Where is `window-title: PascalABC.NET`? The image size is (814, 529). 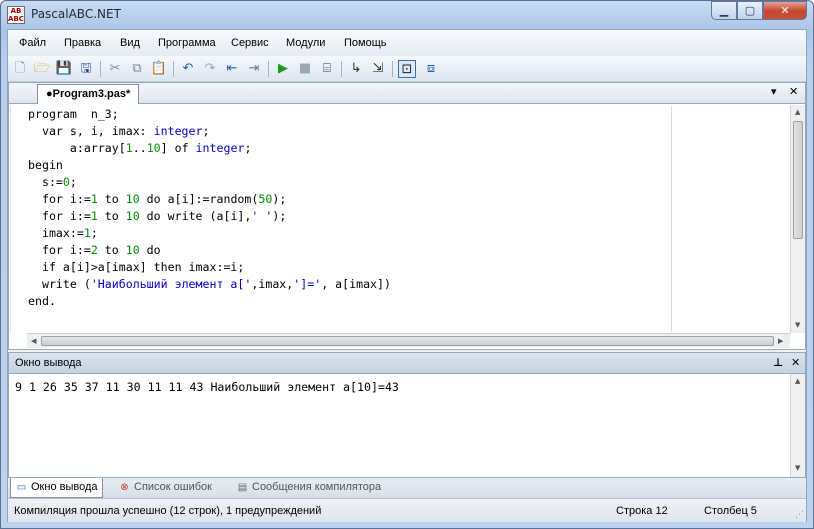
window-title: PascalABC.NET is located at coordinates (76, 14).